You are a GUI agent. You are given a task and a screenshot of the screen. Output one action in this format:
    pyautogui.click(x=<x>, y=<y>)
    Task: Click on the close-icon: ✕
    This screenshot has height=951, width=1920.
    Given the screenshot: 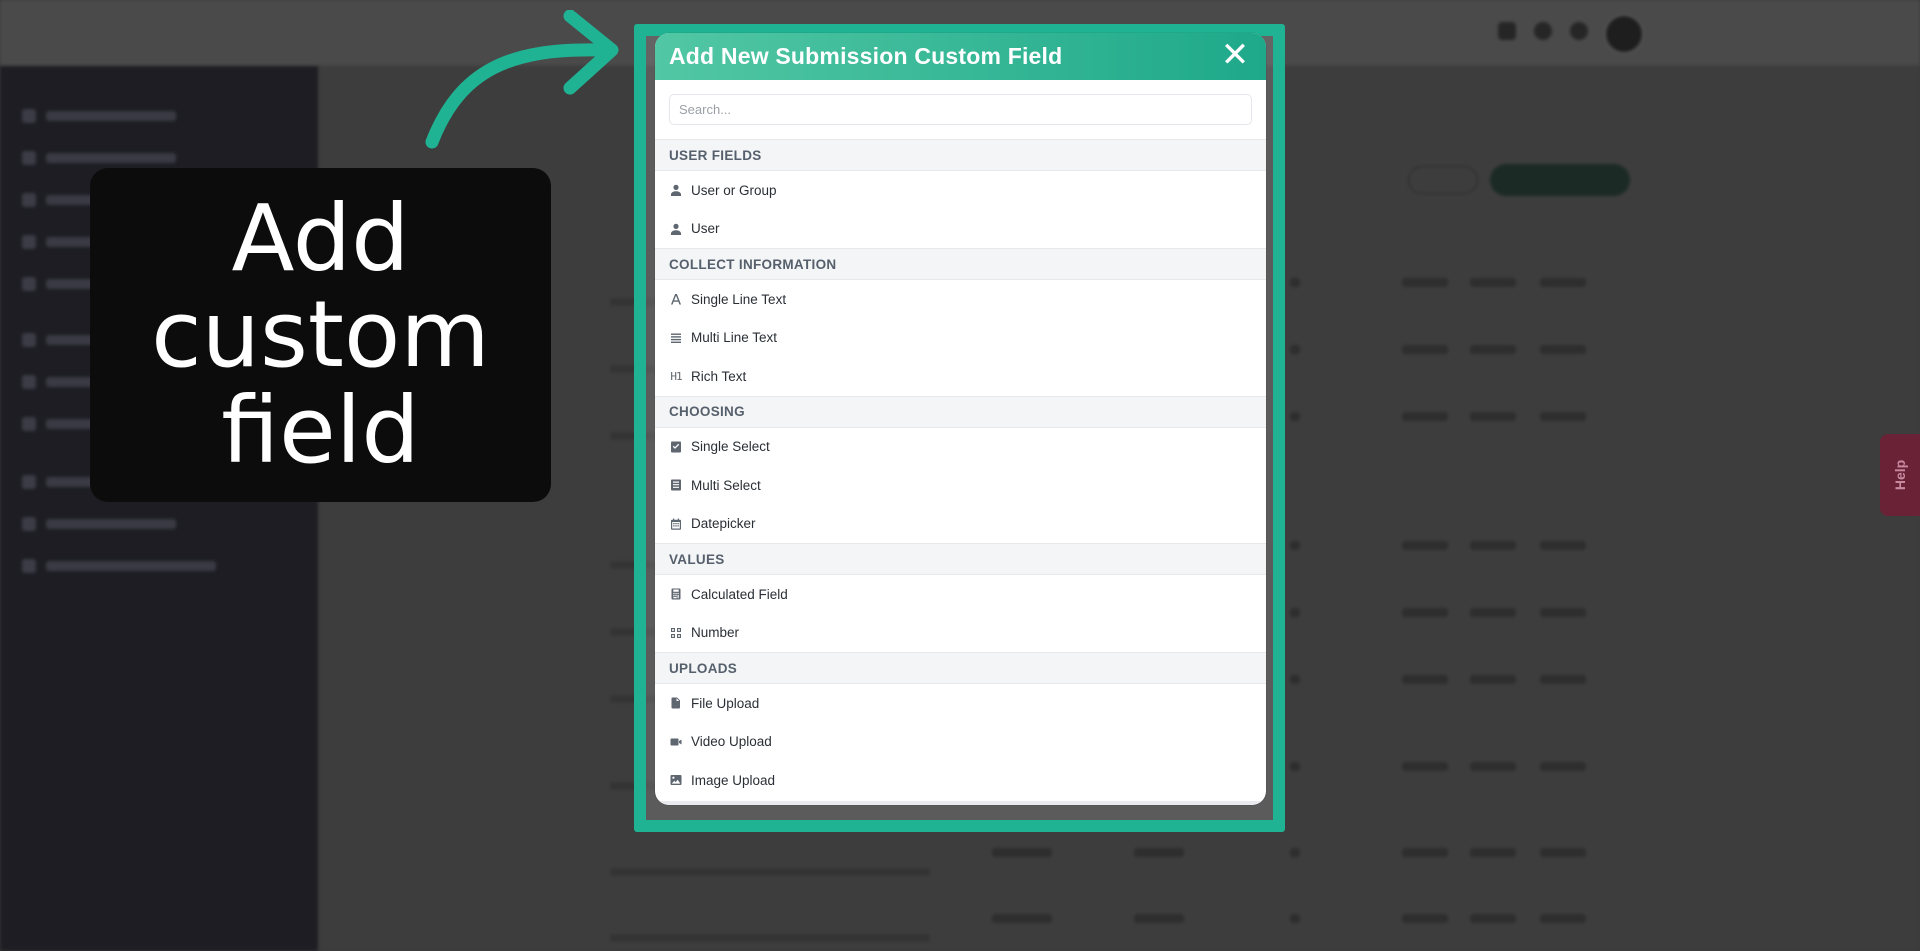 What is the action you would take?
    pyautogui.click(x=1235, y=55)
    